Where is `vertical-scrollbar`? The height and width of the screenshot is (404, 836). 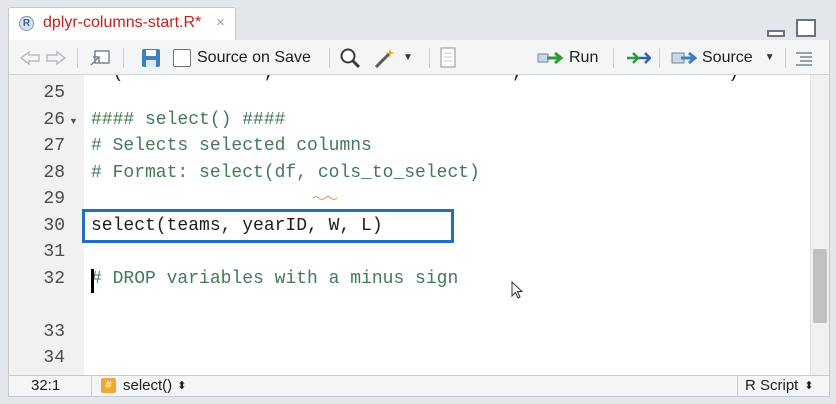
vertical-scrollbar is located at coordinates (819, 225).